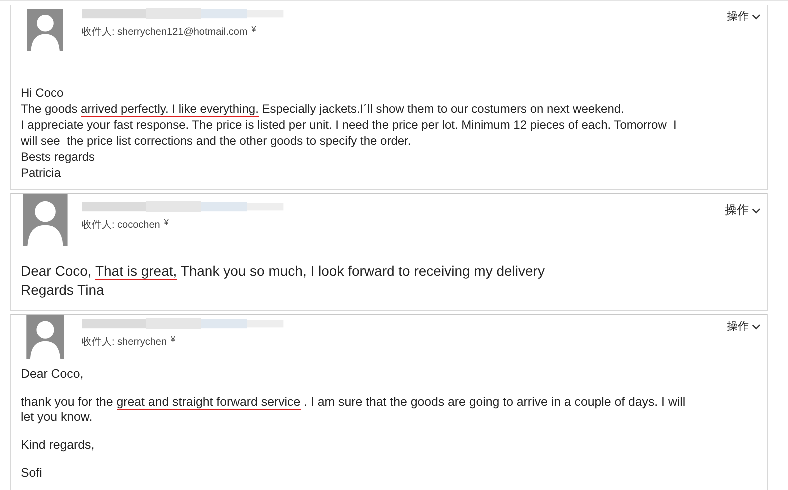  I want to click on message-line: Patricia, so click(41, 173).